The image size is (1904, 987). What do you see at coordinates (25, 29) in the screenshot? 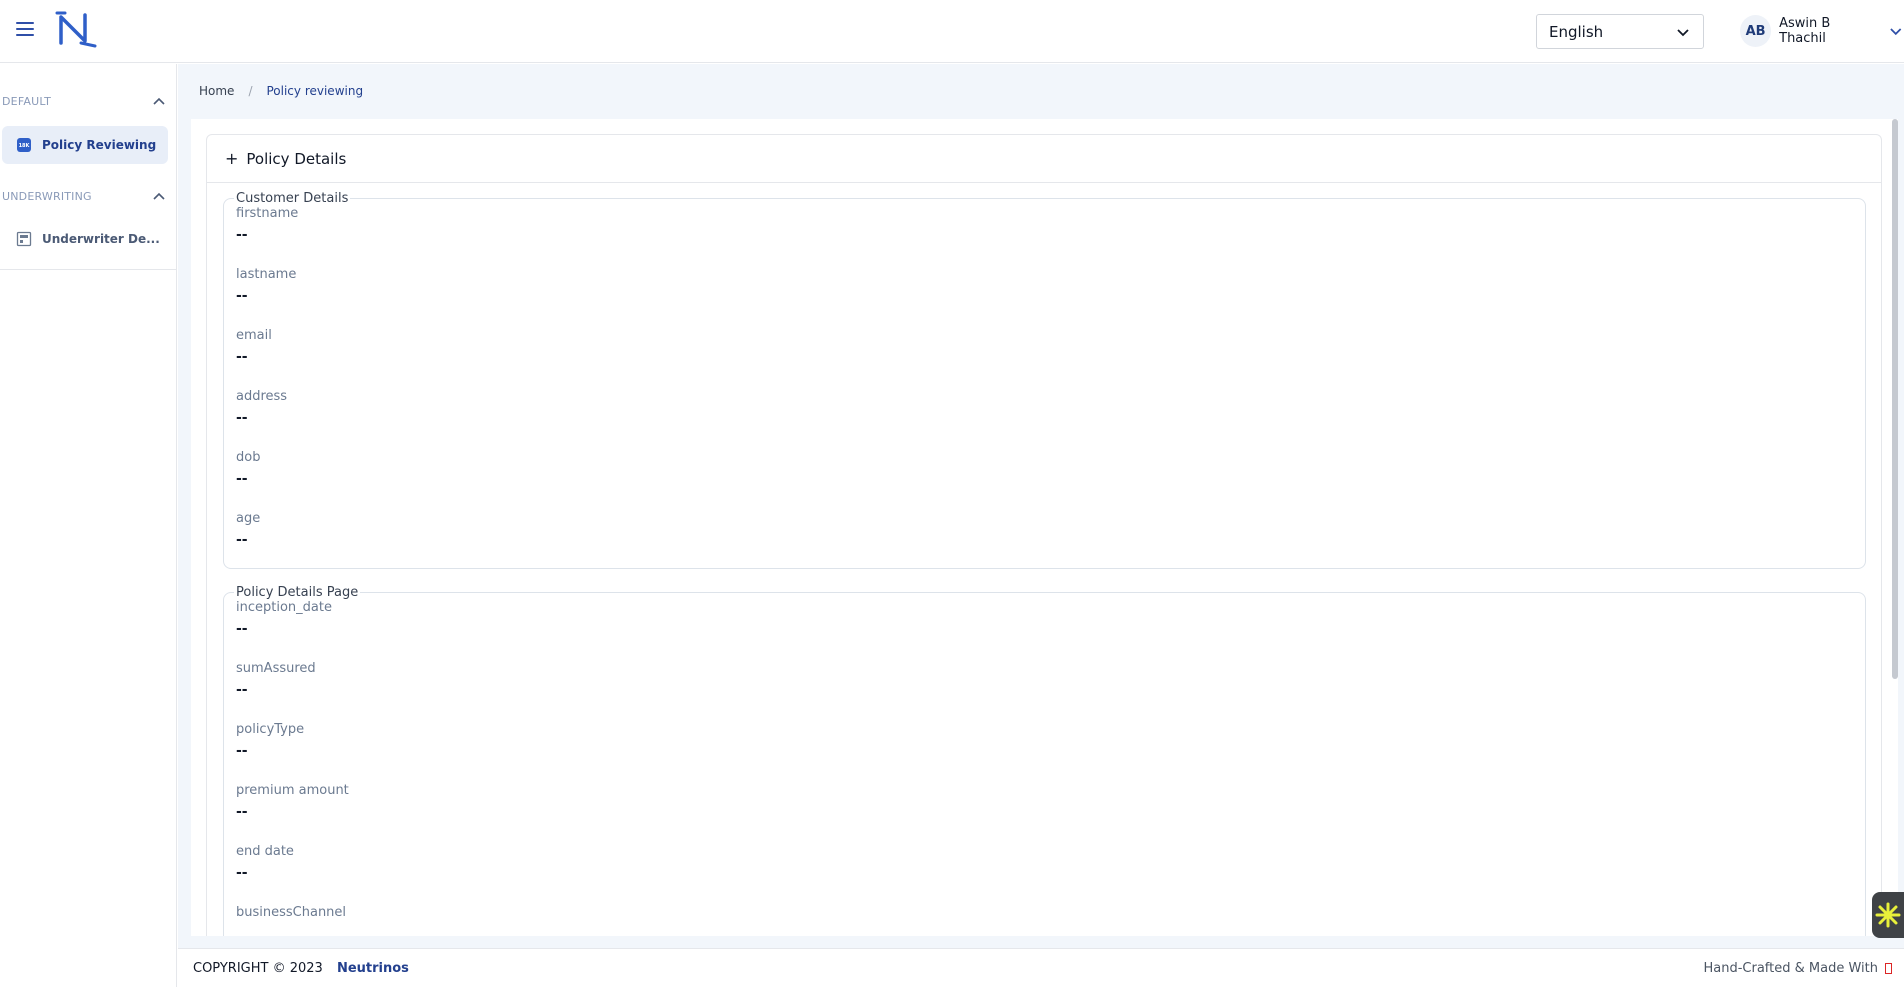
I see `menu-icon` at bounding box center [25, 29].